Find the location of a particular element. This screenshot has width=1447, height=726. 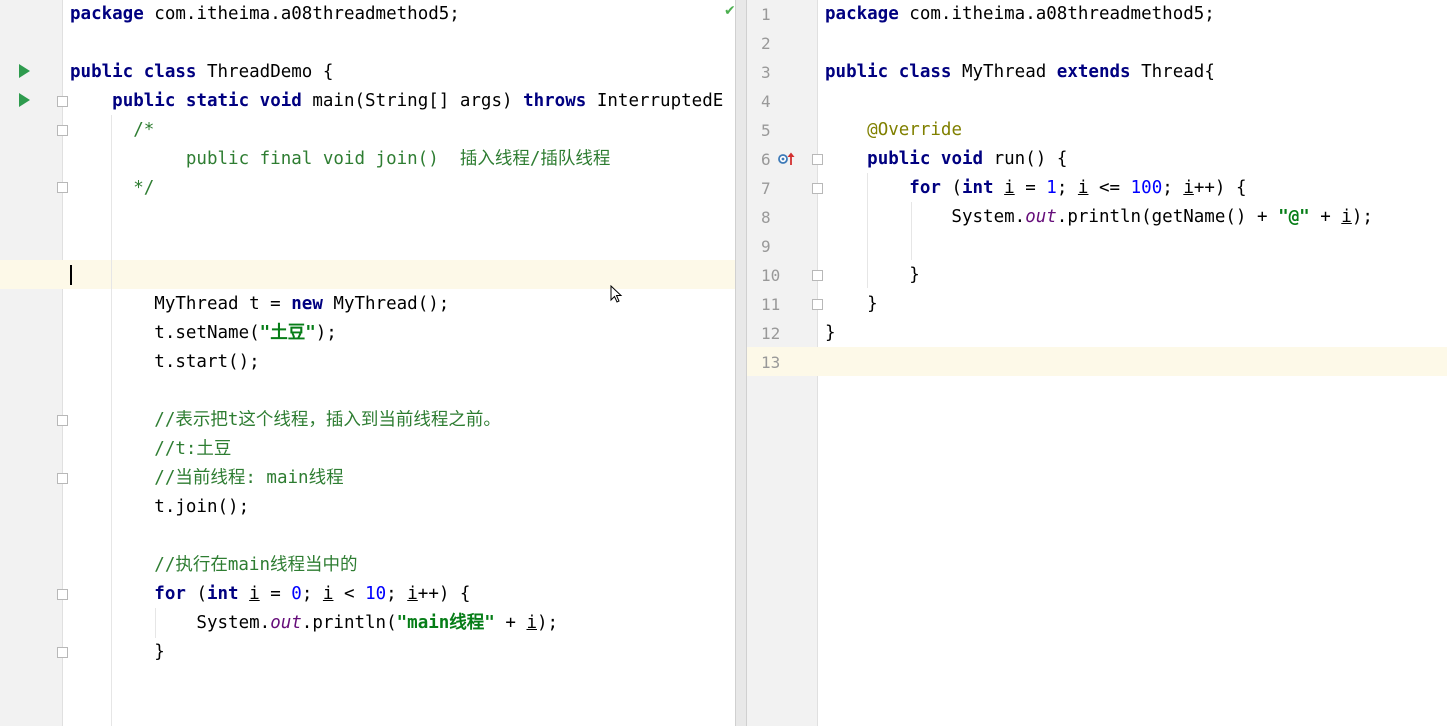

code-token: t.start(); is located at coordinates (165, 362).